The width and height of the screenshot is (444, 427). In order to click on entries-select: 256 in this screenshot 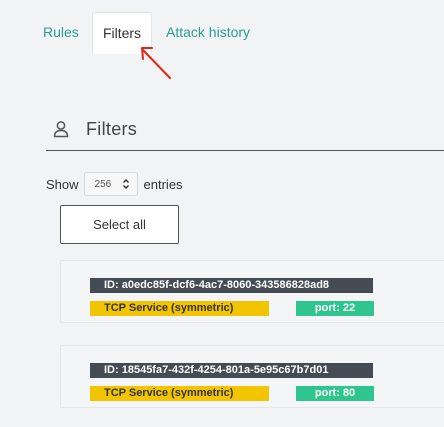, I will do `click(110, 184)`.